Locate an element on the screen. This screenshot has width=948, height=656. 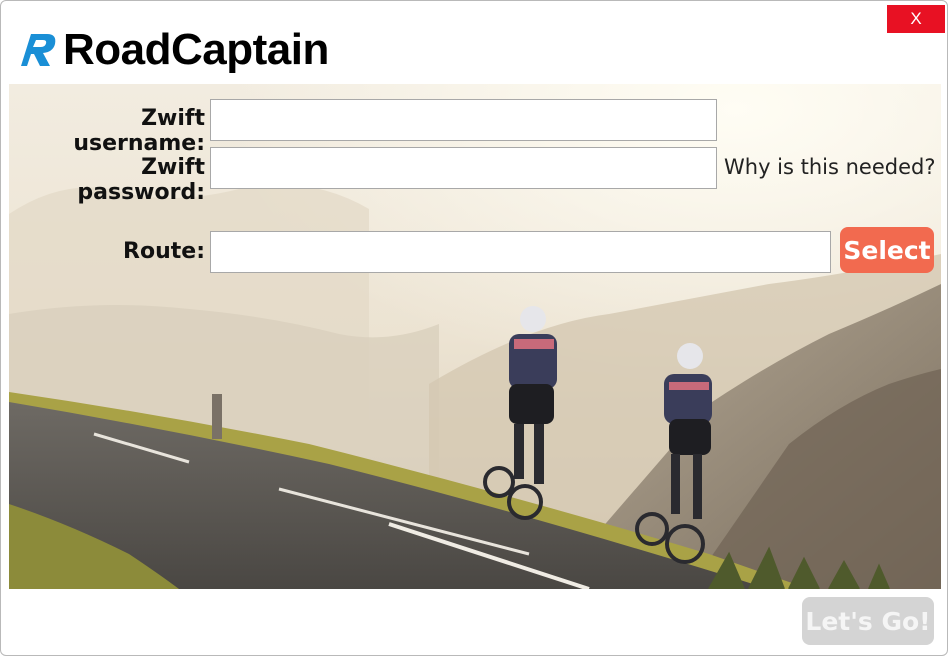
password-input is located at coordinates (463, 168).